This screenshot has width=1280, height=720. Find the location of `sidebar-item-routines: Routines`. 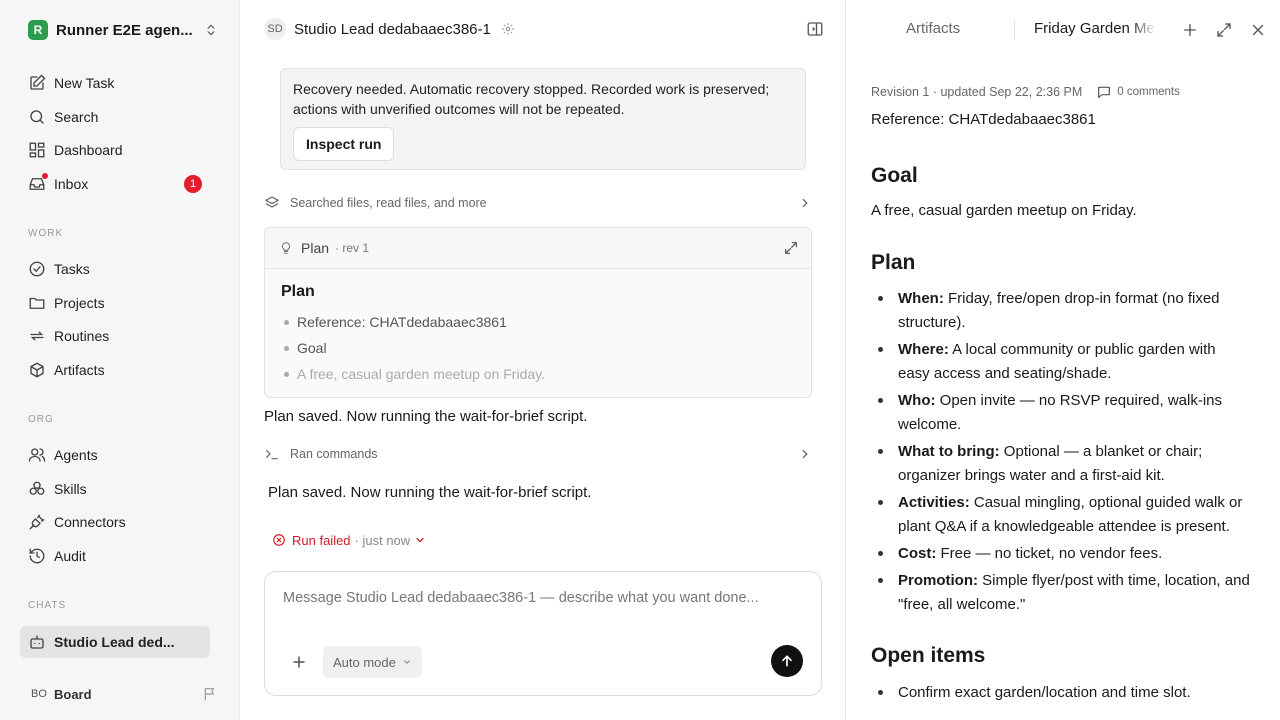

sidebar-item-routines: Routines is located at coordinates (115, 336).